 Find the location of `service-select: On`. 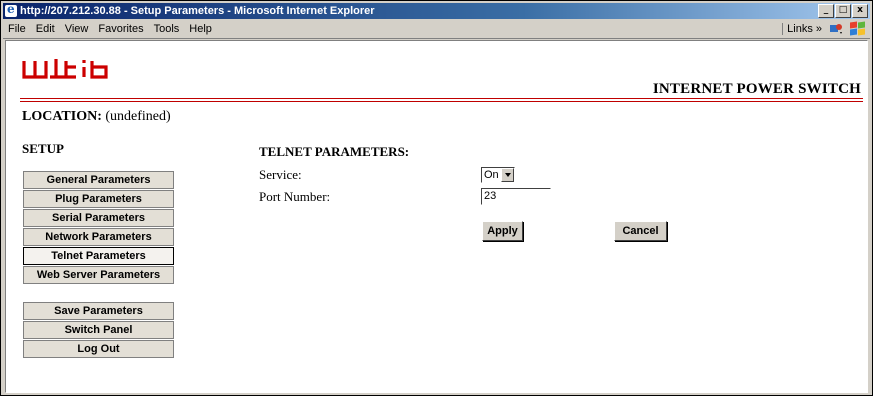

service-select: On is located at coordinates (498, 175).